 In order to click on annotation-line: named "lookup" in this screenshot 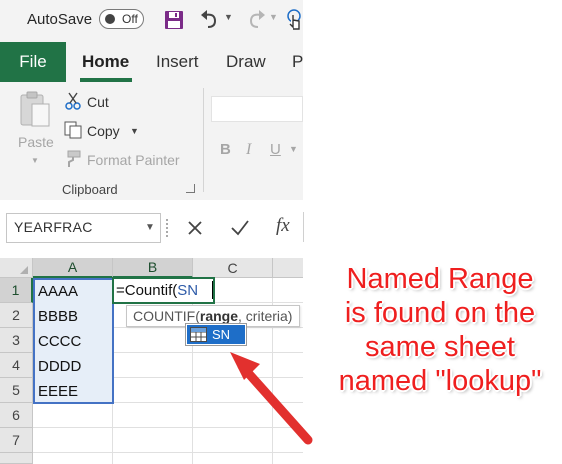, I will do `click(440, 381)`.